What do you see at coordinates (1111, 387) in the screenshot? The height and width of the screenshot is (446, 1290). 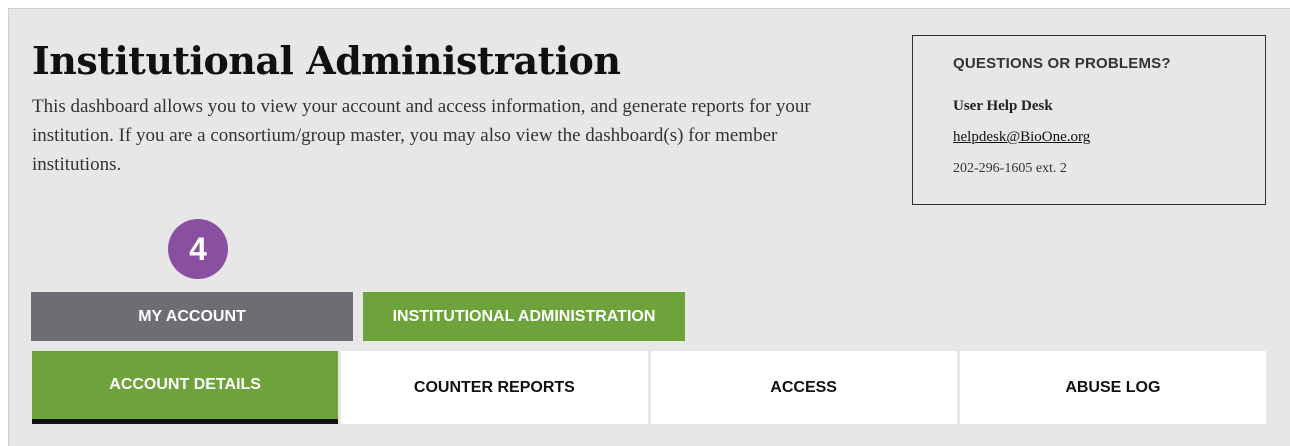 I see `tab-abuse-log: ABUSE LOG` at bounding box center [1111, 387].